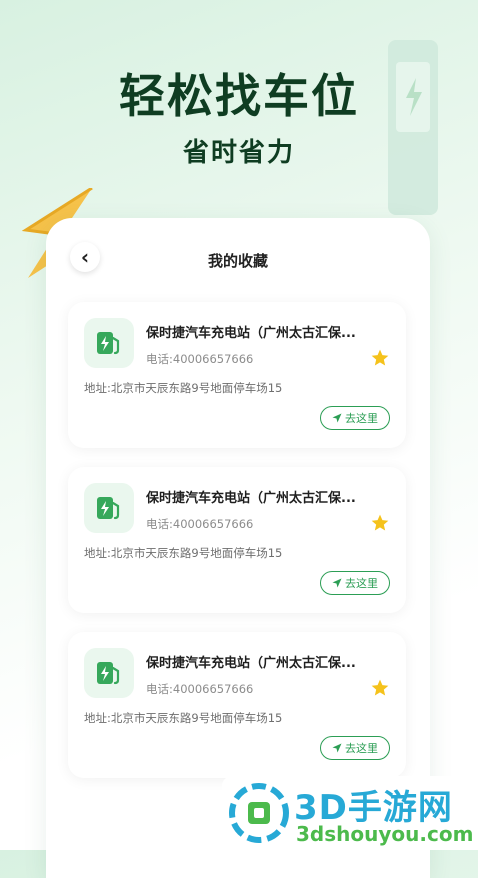  I want to click on site-watermark: 3D手游网 3dshouyou.com, so click(350, 813).